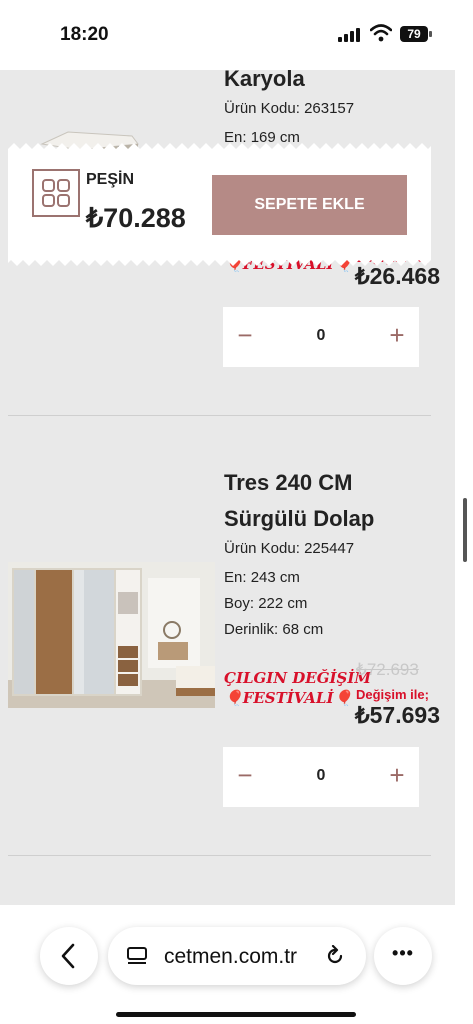 This screenshot has width=473, height=1024. I want to click on code-value: 263157, so click(329, 108).